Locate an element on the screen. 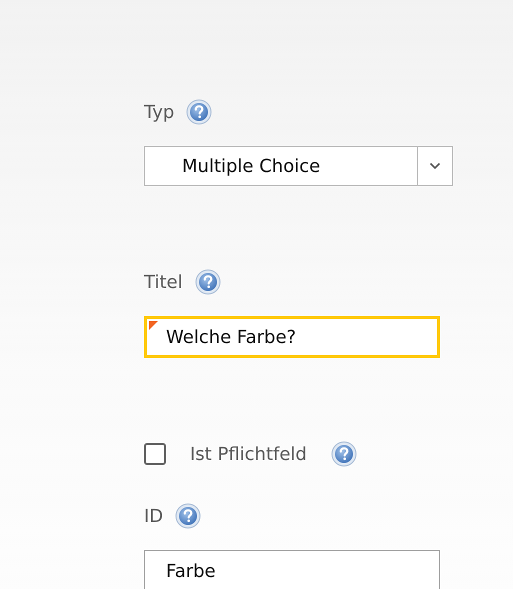 This screenshot has height=589, width=513. checkbox-label: Ist Pflichtfeld is located at coordinates (248, 454).